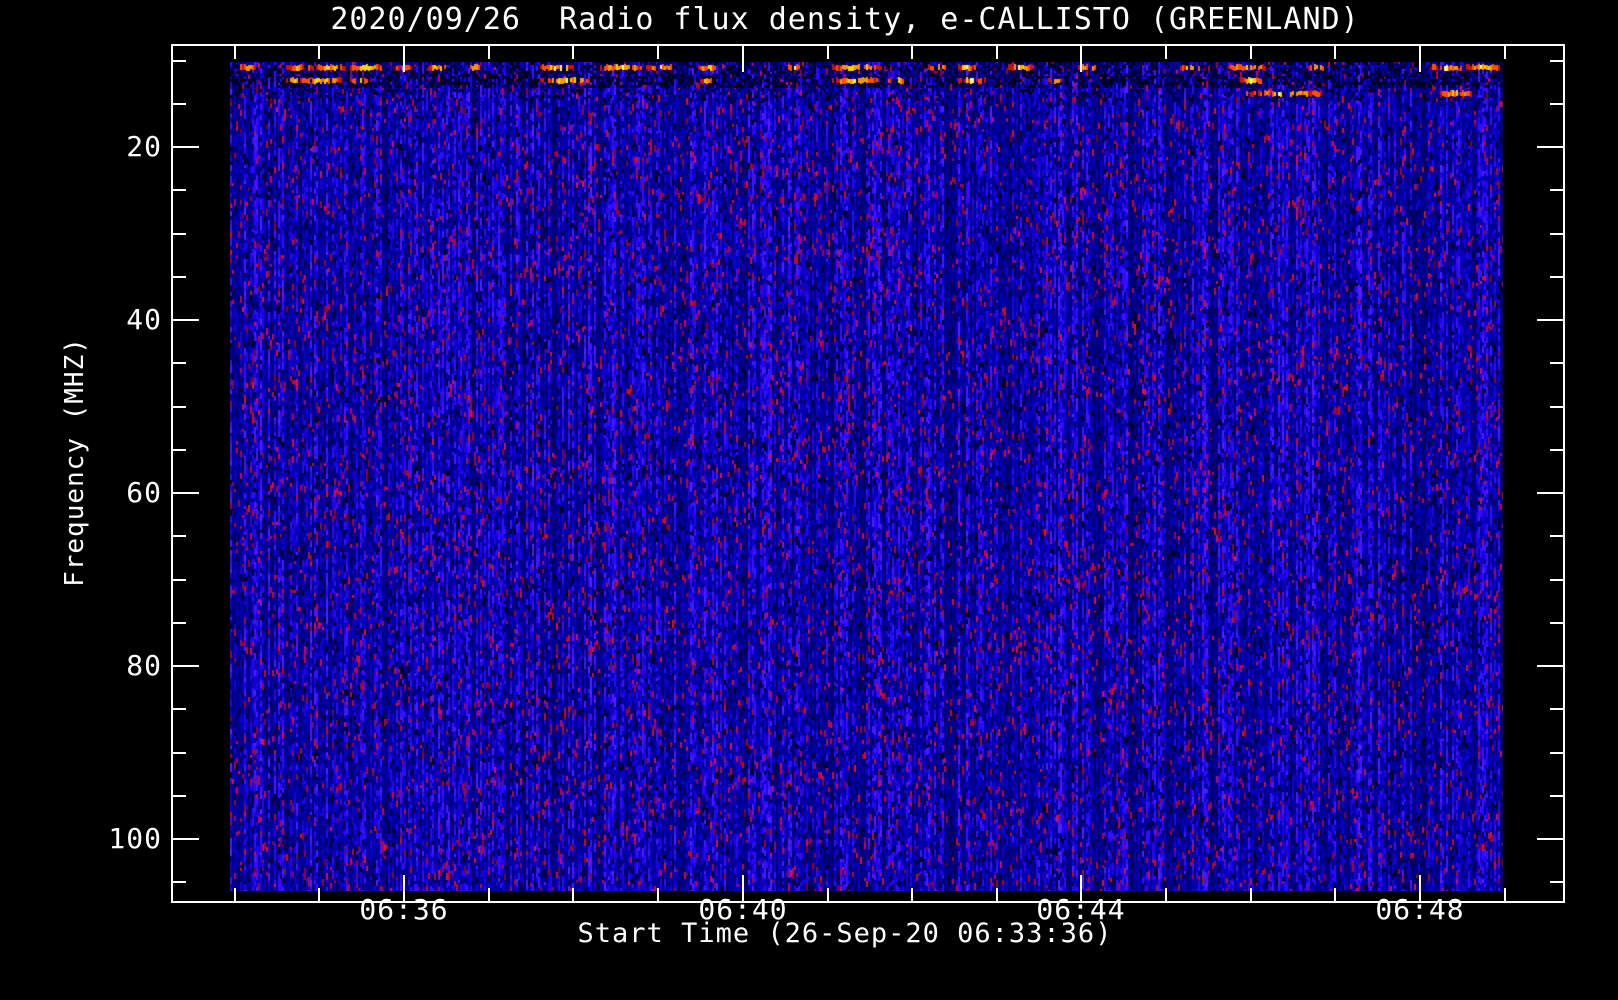 The image size is (1618, 1000). What do you see at coordinates (144, 665) in the screenshot?
I see `y-tick-label: 80` at bounding box center [144, 665].